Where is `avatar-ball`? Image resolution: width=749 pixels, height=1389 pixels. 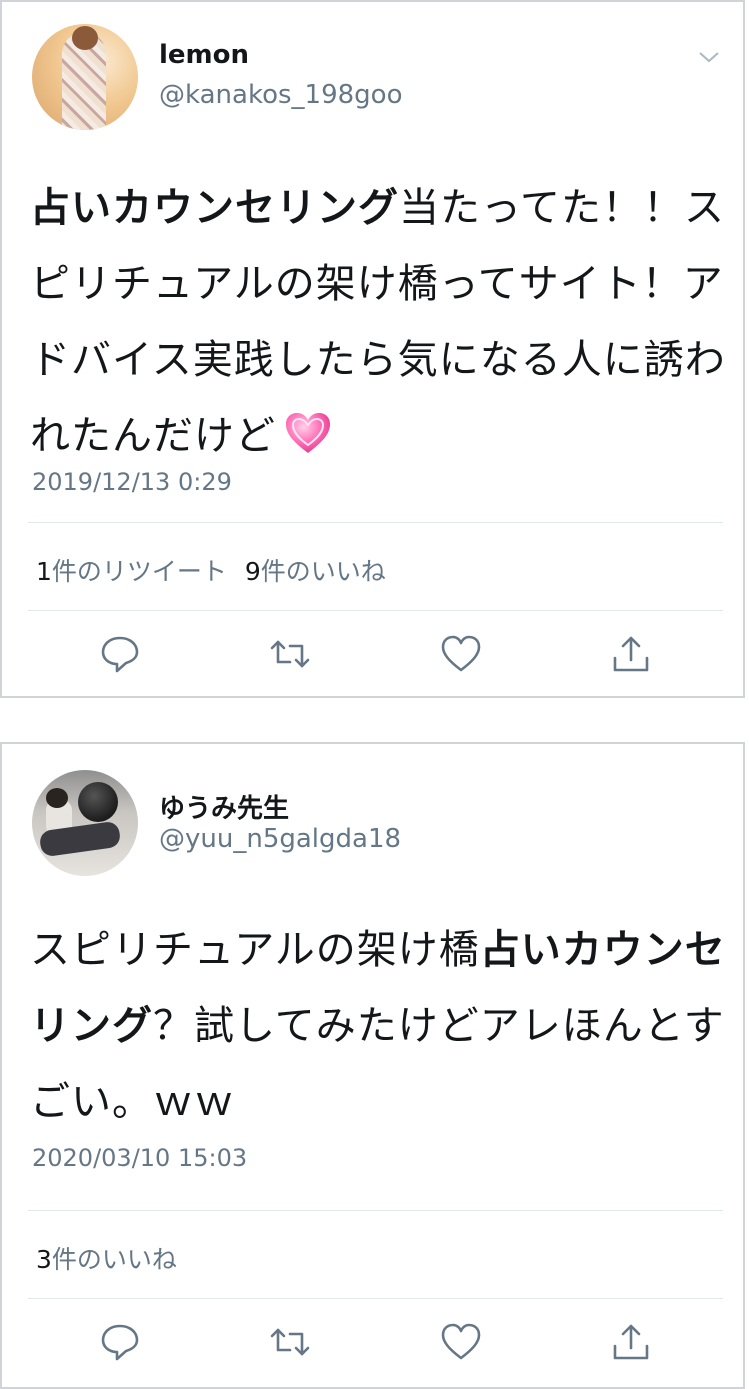
avatar-ball is located at coordinates (98, 802).